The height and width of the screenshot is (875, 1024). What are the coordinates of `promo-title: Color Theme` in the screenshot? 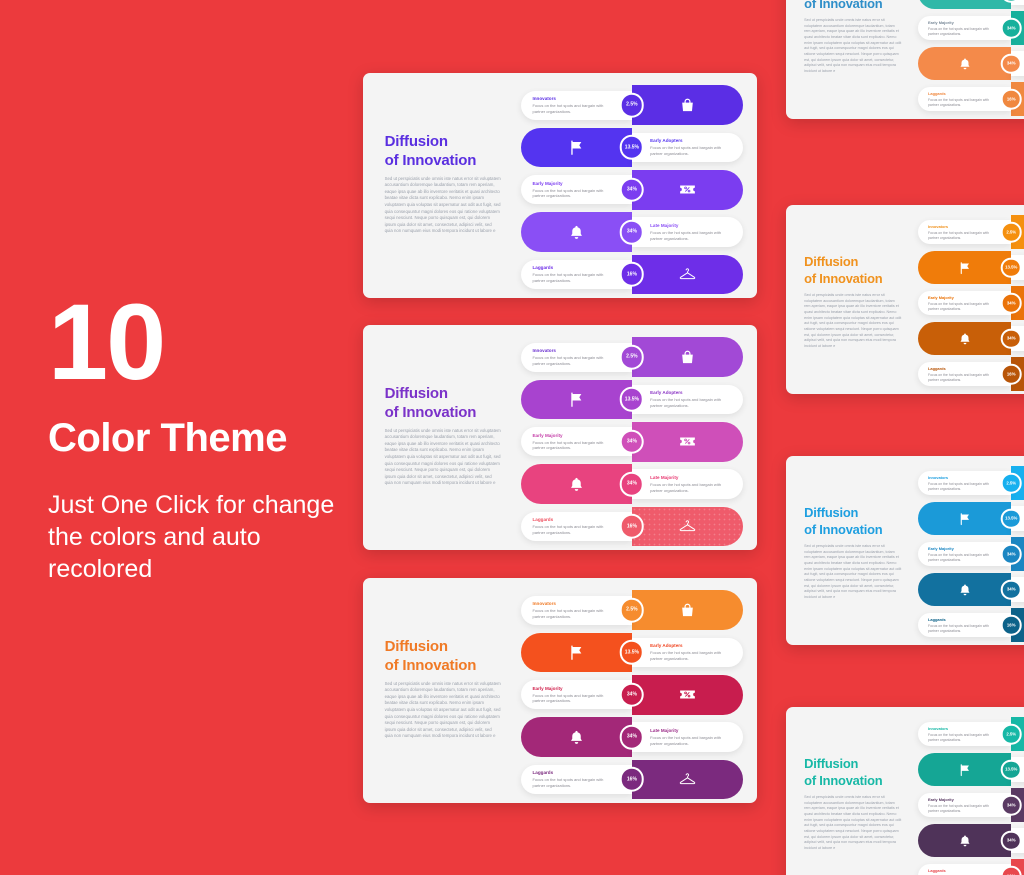 It's located at (167, 438).